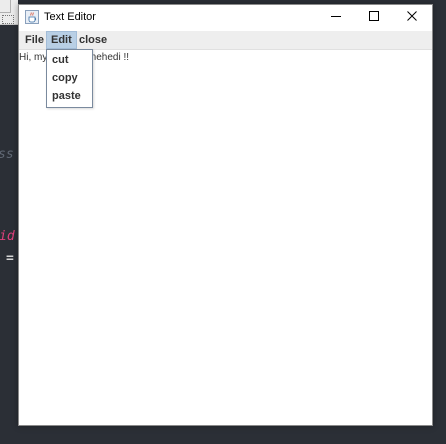  Describe the element at coordinates (225, 17) in the screenshot. I see `title-bar: Text Editor` at that location.